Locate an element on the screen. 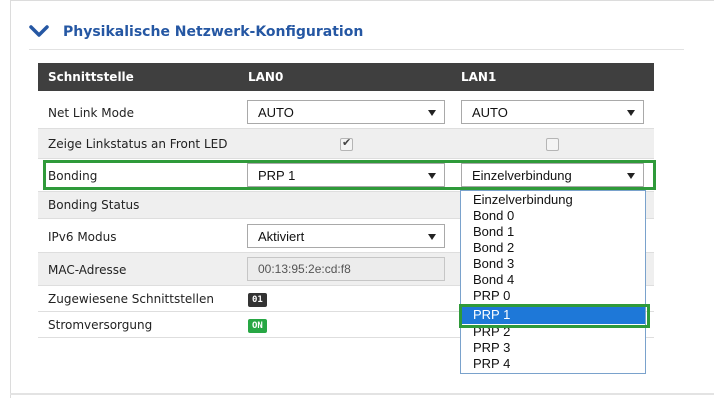  table-row-net-link-mode: Net Link Mode AUTO AUTO is located at coordinates (346, 112).